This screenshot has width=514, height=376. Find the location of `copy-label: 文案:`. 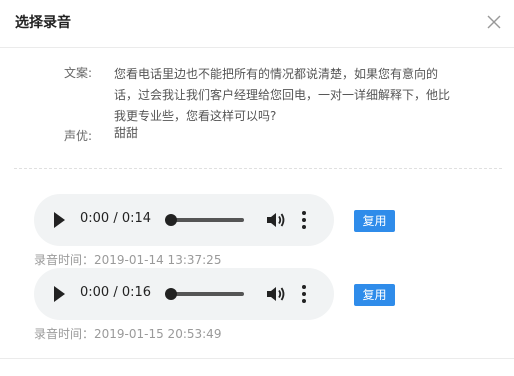

copy-label: 文案: is located at coordinates (78, 73).